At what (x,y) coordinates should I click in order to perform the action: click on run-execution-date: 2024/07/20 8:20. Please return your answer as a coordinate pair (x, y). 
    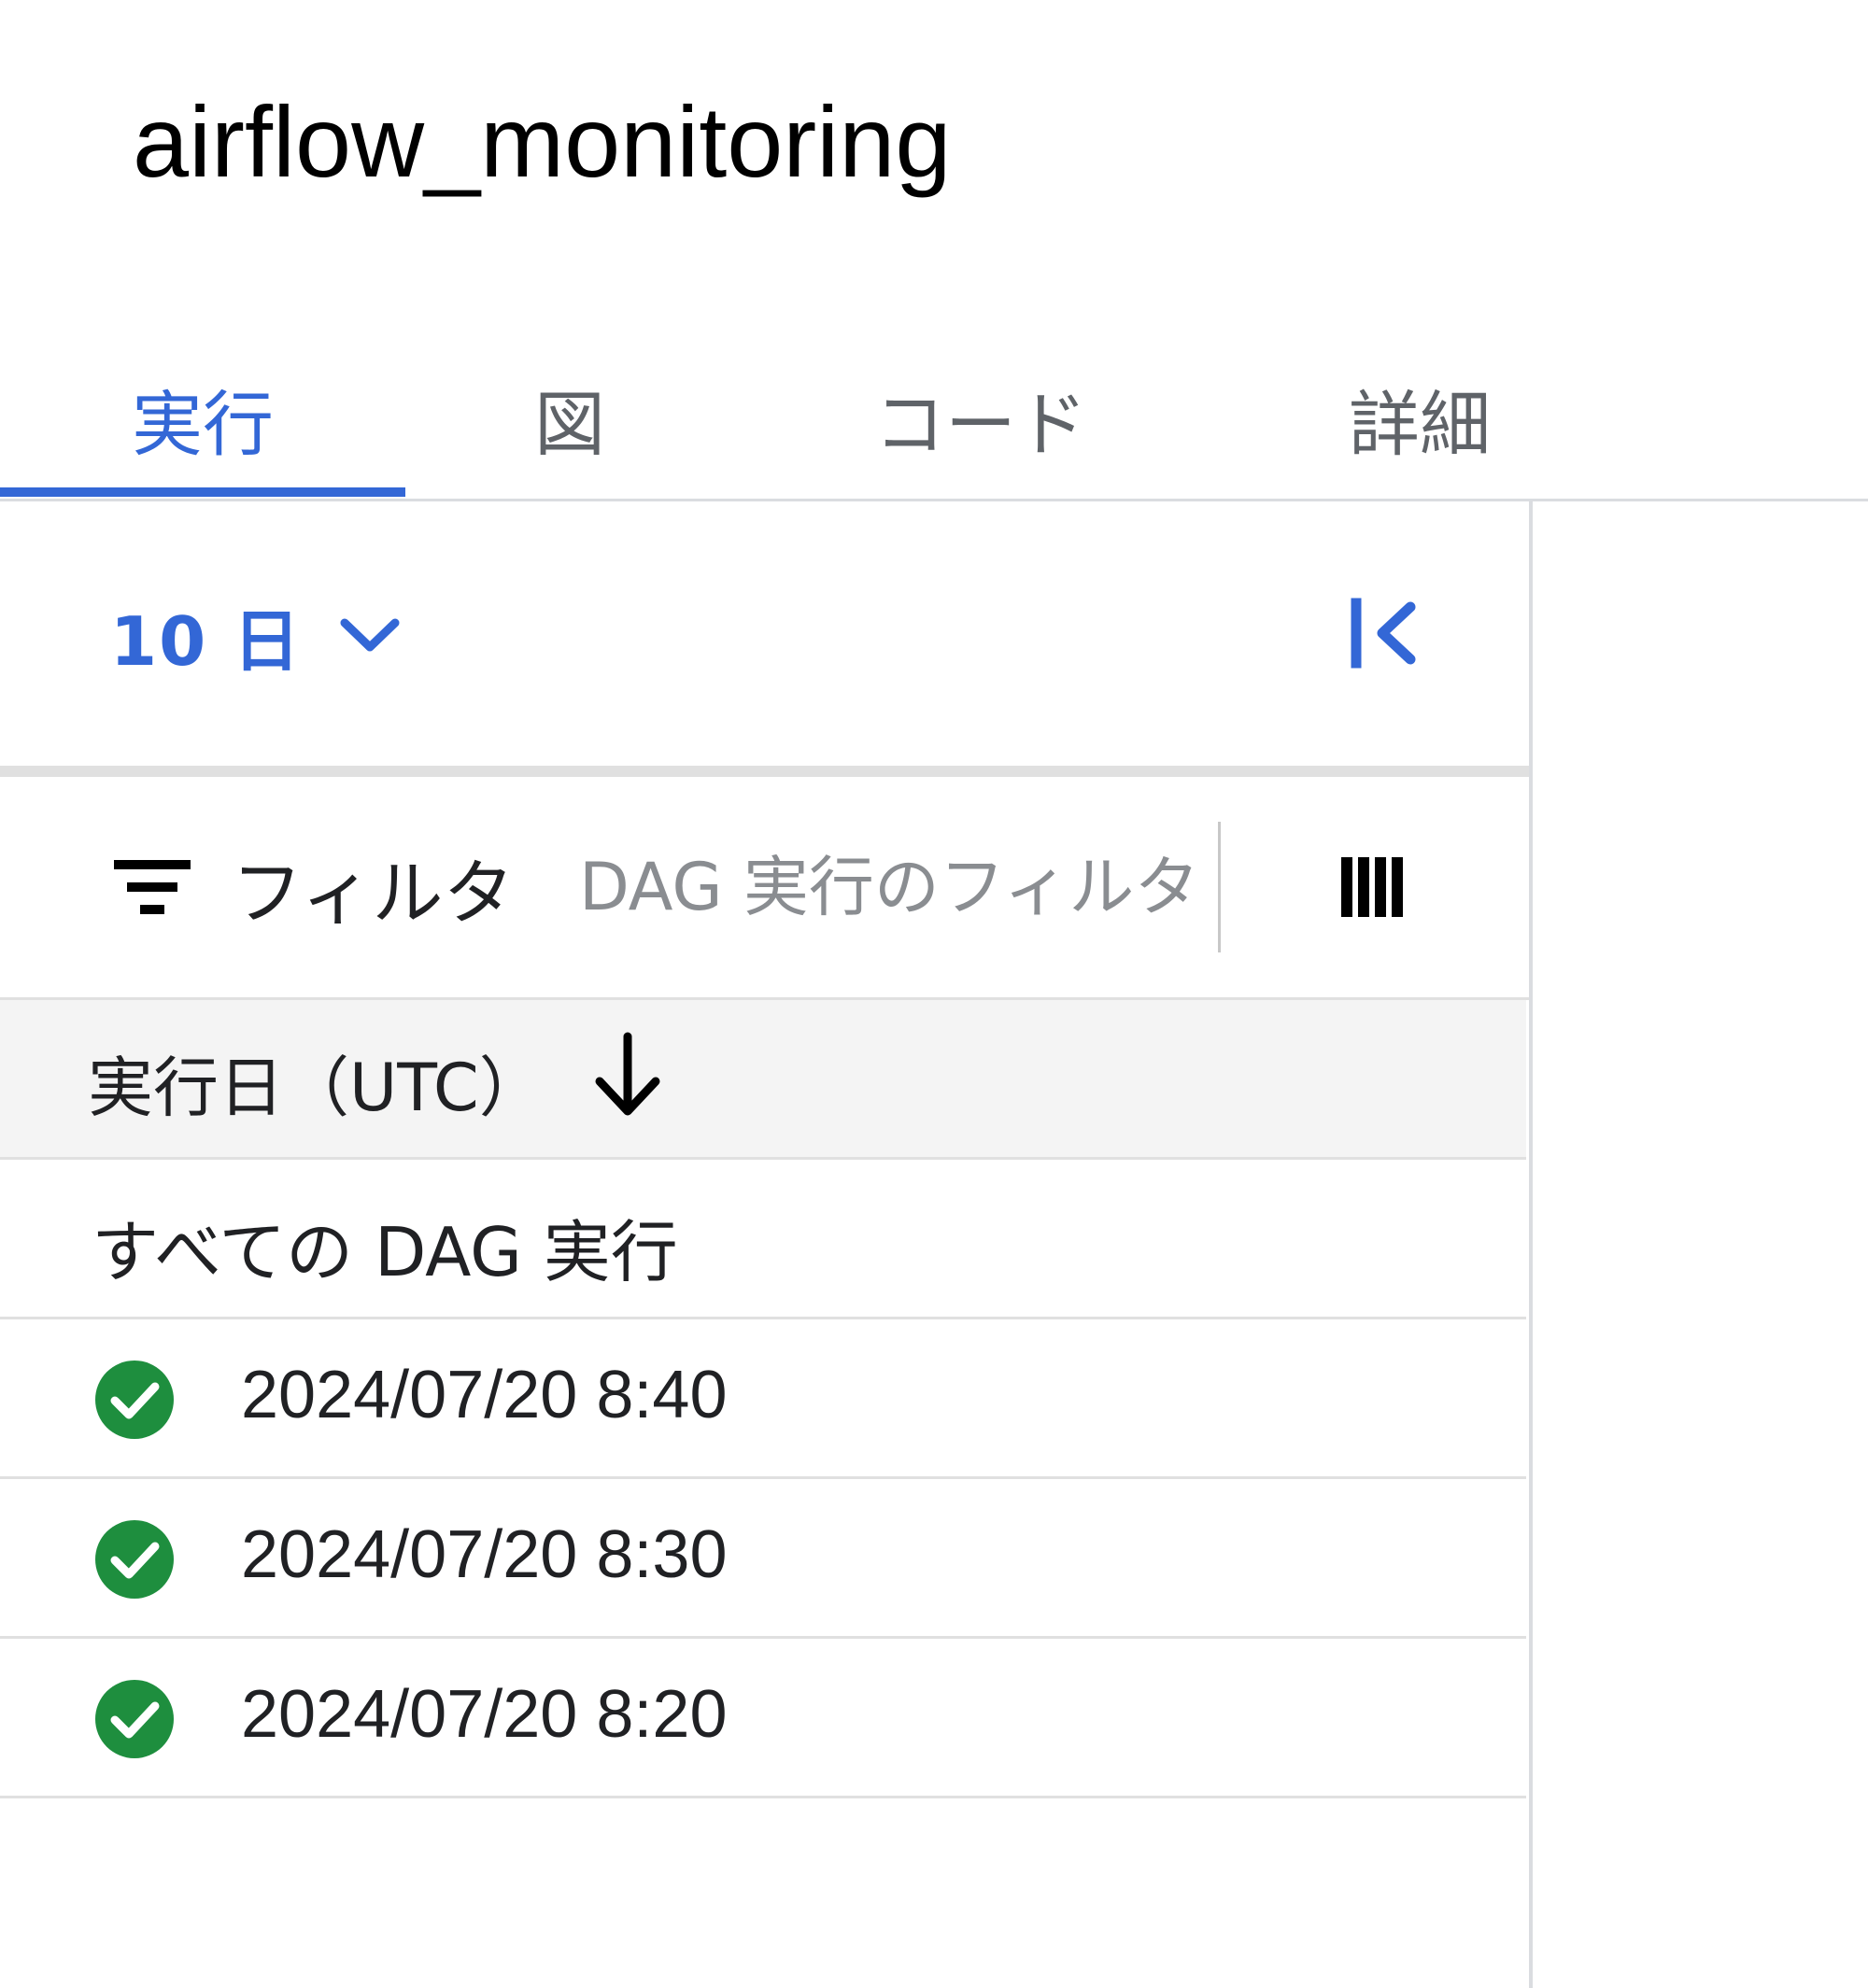
    Looking at the image, I should click on (485, 1715).